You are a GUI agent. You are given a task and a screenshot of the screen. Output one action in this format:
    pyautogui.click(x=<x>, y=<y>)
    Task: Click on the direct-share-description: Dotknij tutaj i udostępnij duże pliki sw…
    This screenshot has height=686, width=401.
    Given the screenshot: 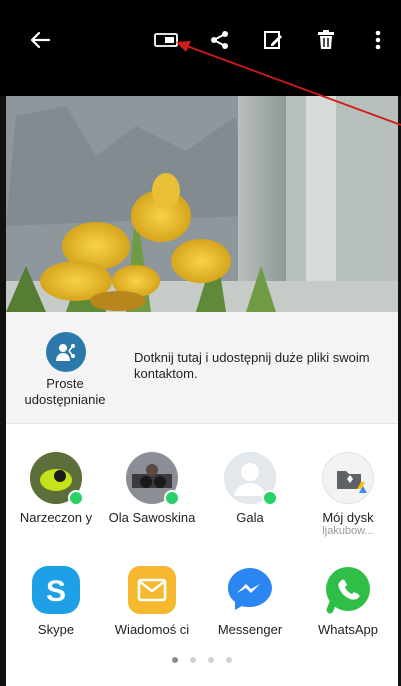 What is the action you would take?
    pyautogui.click(x=252, y=365)
    